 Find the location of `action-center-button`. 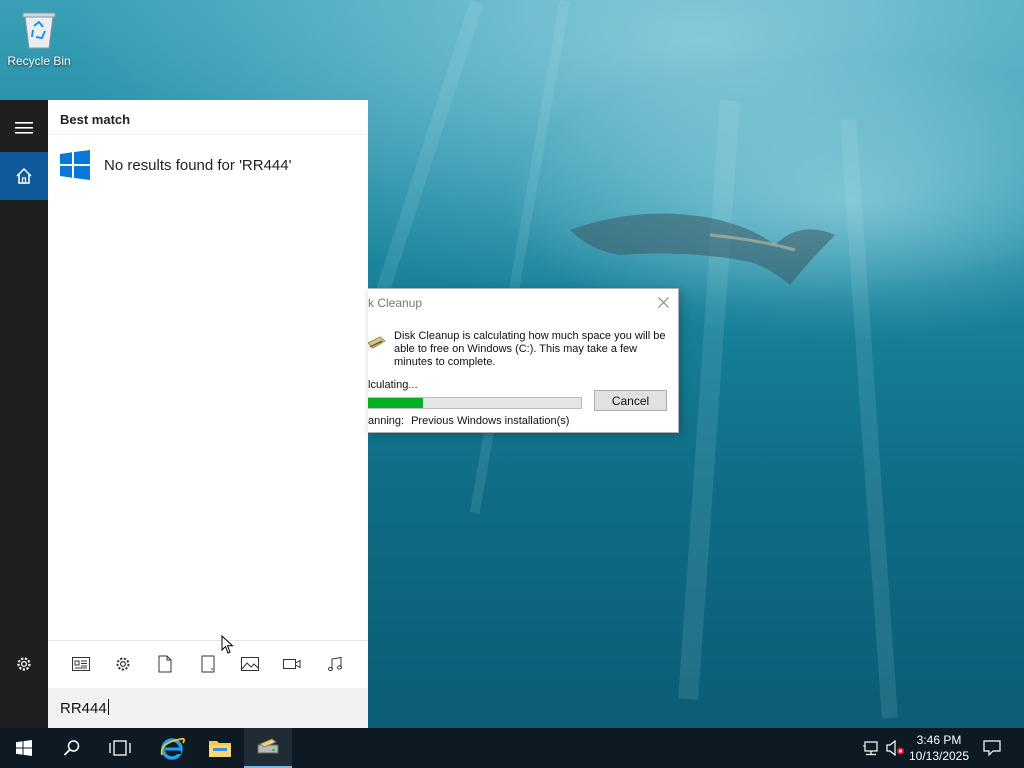

action-center-button is located at coordinates (992, 748).